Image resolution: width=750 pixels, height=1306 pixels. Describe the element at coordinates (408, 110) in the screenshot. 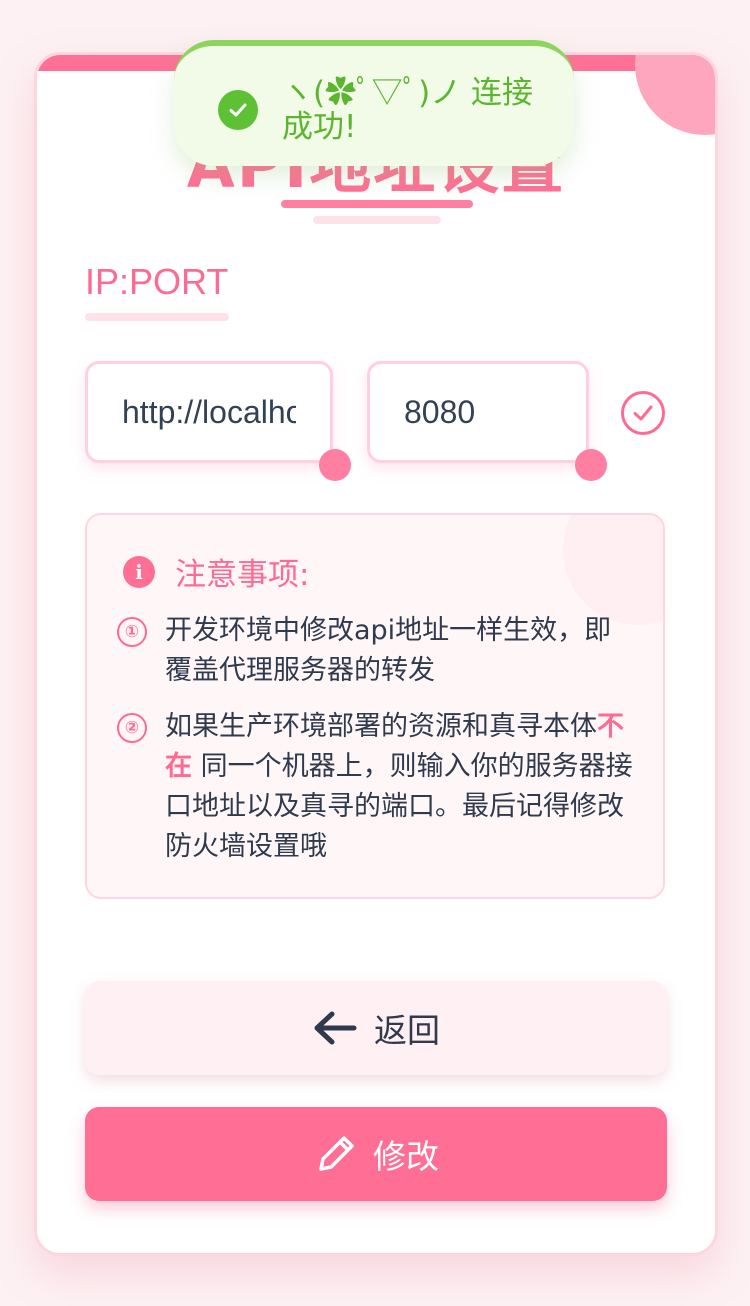

I see `toast-message: ヽ(✿ﾟ▽ﾟ)ノ 连接成功!` at that location.